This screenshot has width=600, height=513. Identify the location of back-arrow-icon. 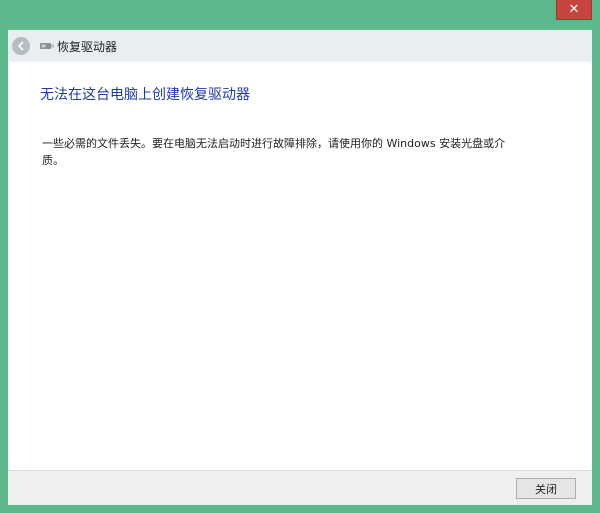
(21, 46).